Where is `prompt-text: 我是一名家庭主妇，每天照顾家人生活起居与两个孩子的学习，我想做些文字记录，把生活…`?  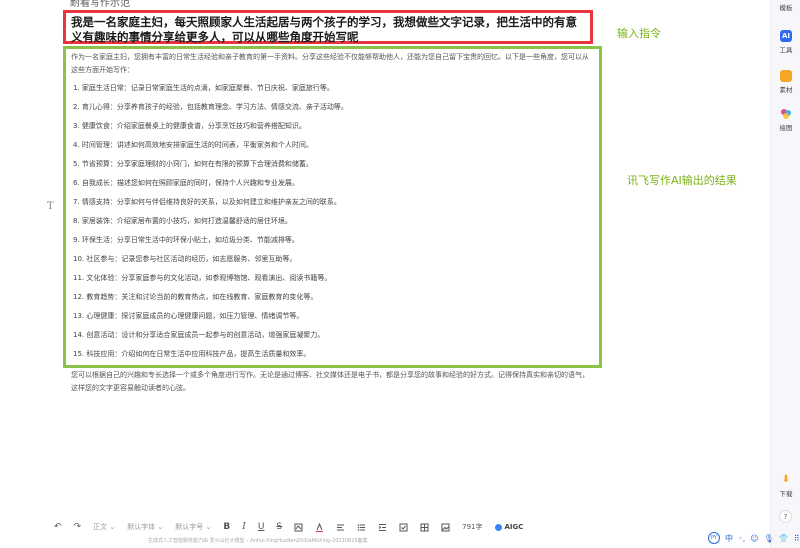
prompt-text: 我是一名家庭主妇，每天照顾家人生活起居与两个孩子的学习，我想做些文字记录，把生活… is located at coordinates (328, 30).